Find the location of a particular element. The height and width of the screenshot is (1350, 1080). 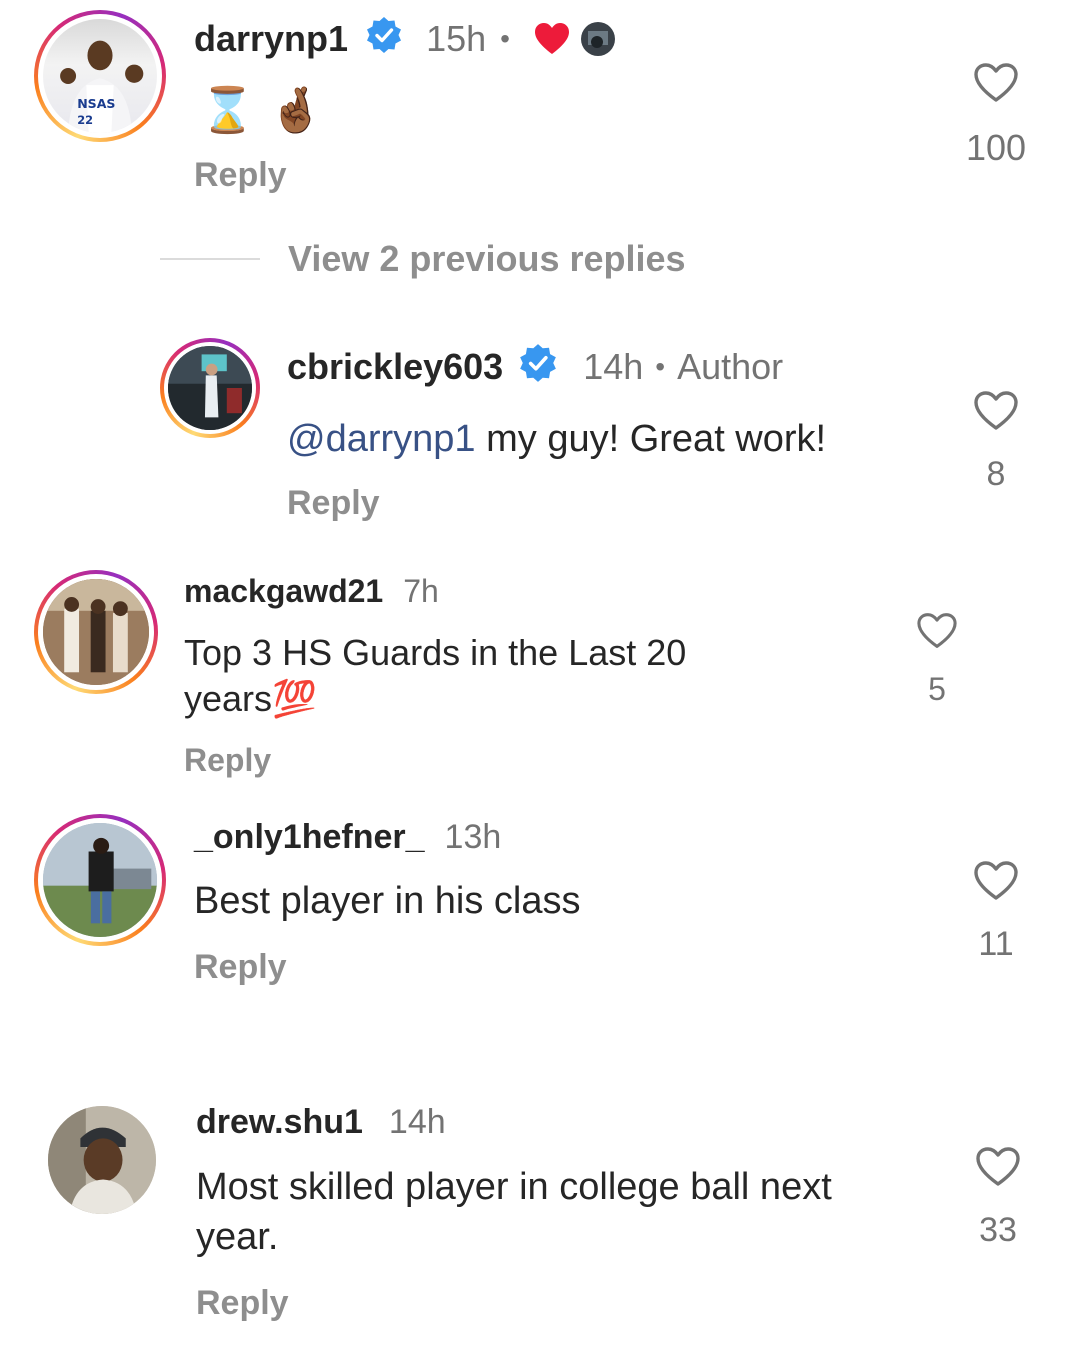

divider-line is located at coordinates (210, 259).